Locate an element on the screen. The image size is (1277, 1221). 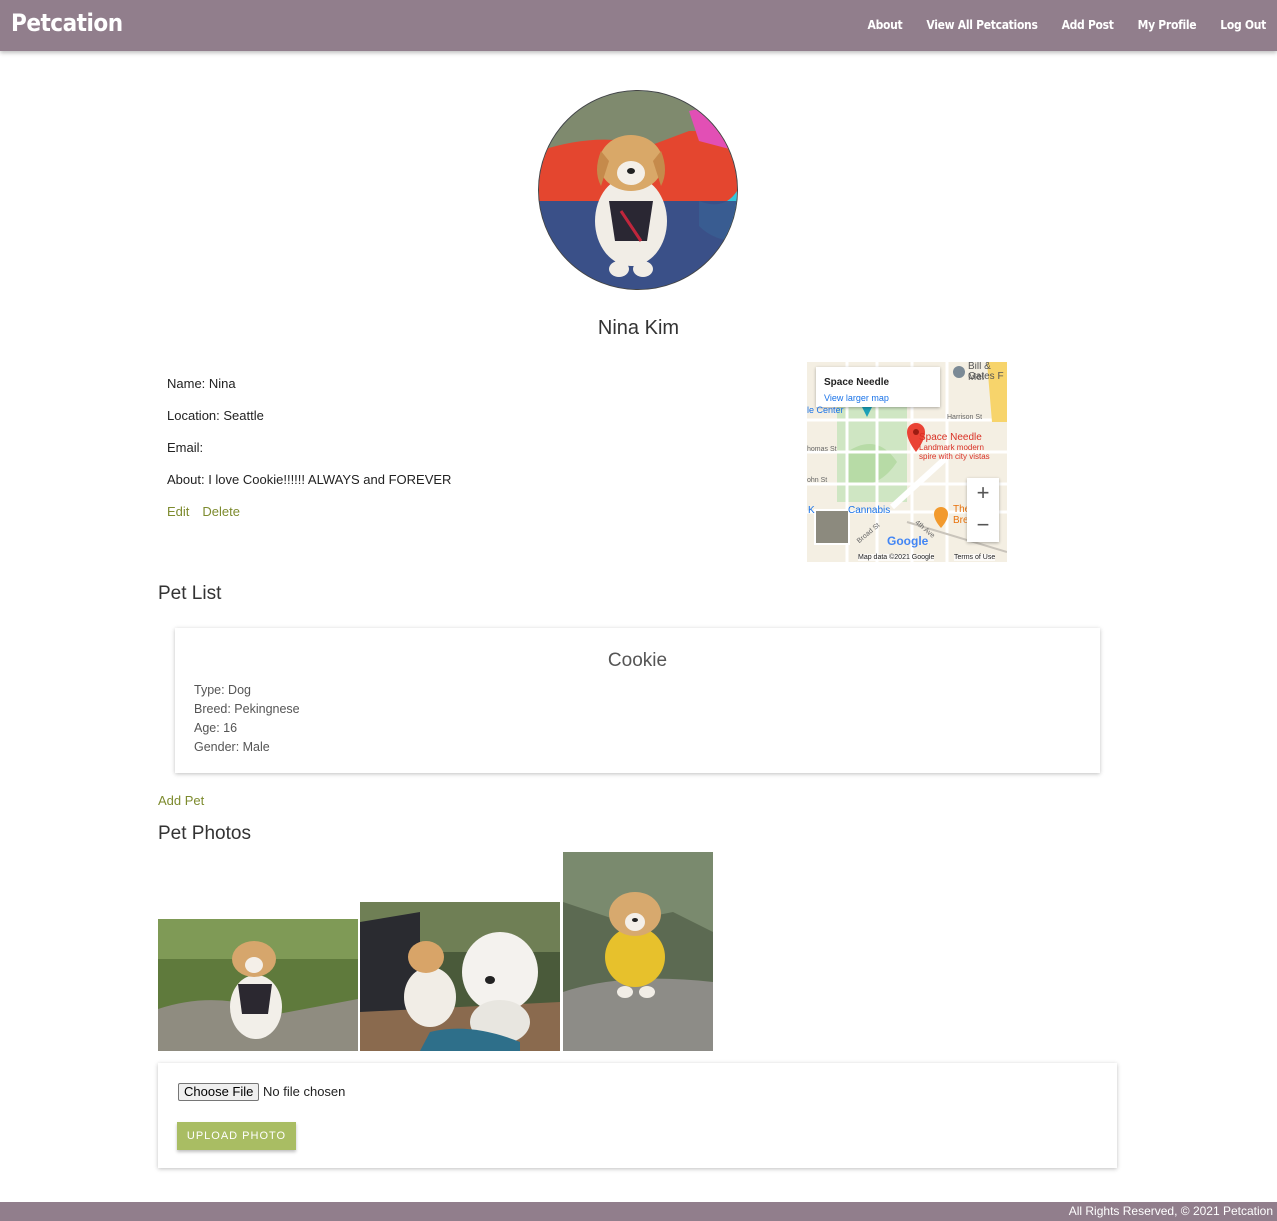
profile-email-line: Email: is located at coordinates (185, 447).